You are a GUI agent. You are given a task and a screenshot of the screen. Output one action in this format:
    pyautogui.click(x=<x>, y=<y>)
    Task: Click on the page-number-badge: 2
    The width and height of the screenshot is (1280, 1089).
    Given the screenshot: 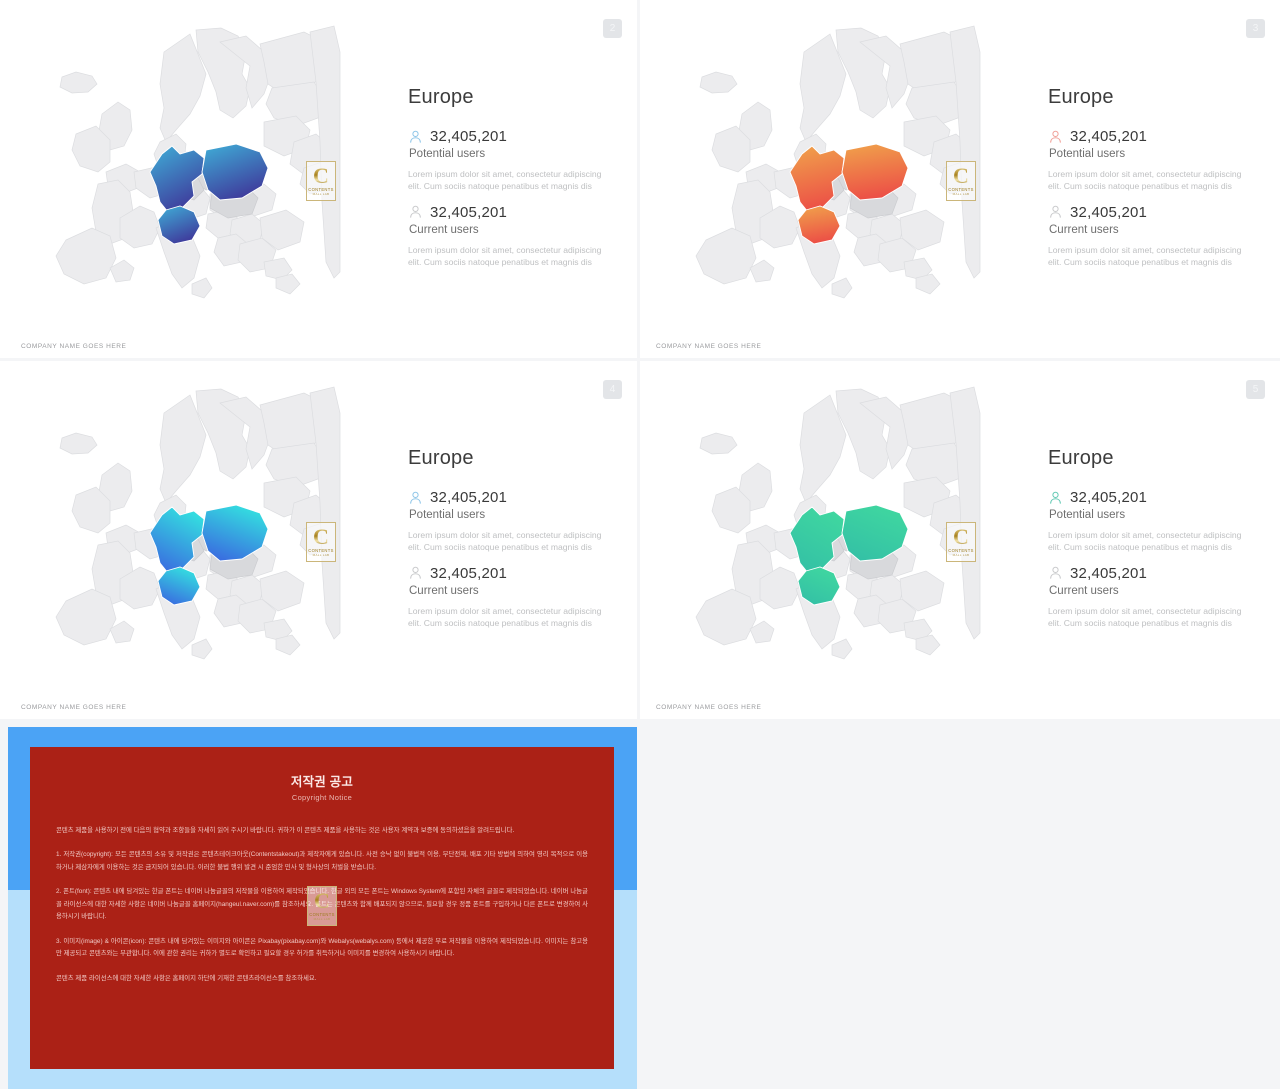 What is the action you would take?
    pyautogui.click(x=612, y=28)
    